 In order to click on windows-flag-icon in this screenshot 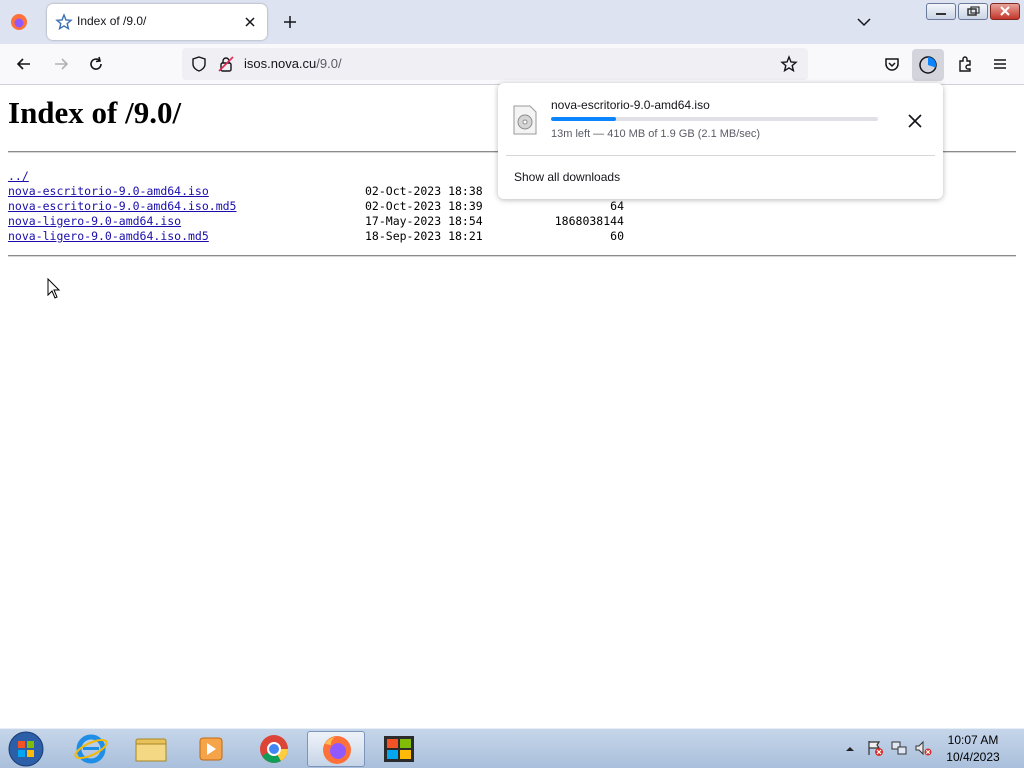, I will do `click(399, 749)`.